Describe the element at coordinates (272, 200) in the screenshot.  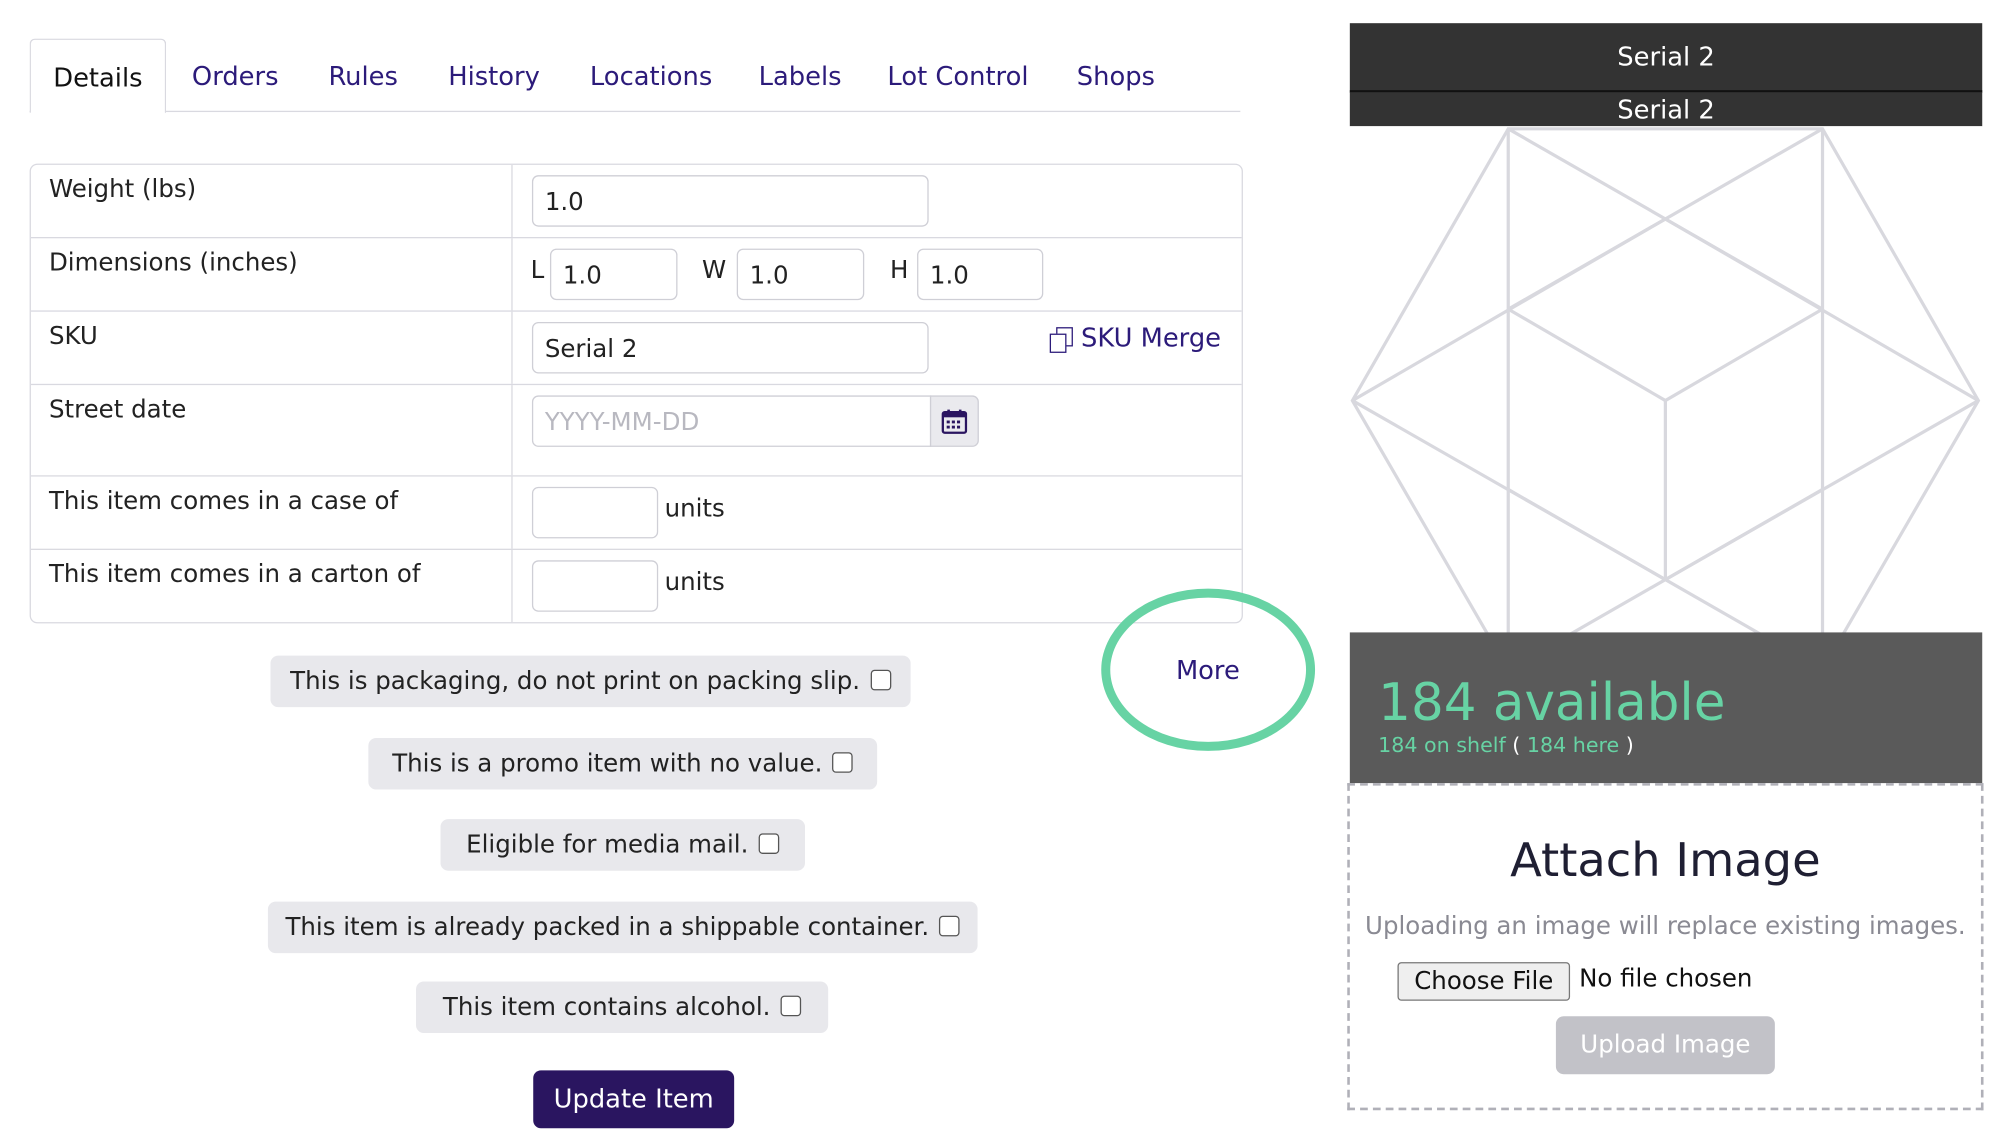
I see `weight-label: Weight (lbs)` at that location.